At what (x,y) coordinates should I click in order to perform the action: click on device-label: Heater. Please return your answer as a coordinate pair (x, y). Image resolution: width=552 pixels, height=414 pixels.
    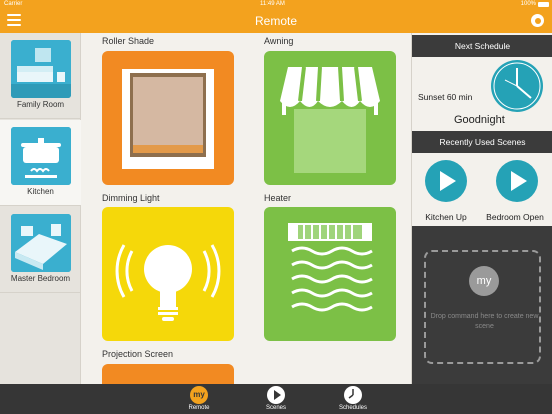
    Looking at the image, I should click on (278, 198).